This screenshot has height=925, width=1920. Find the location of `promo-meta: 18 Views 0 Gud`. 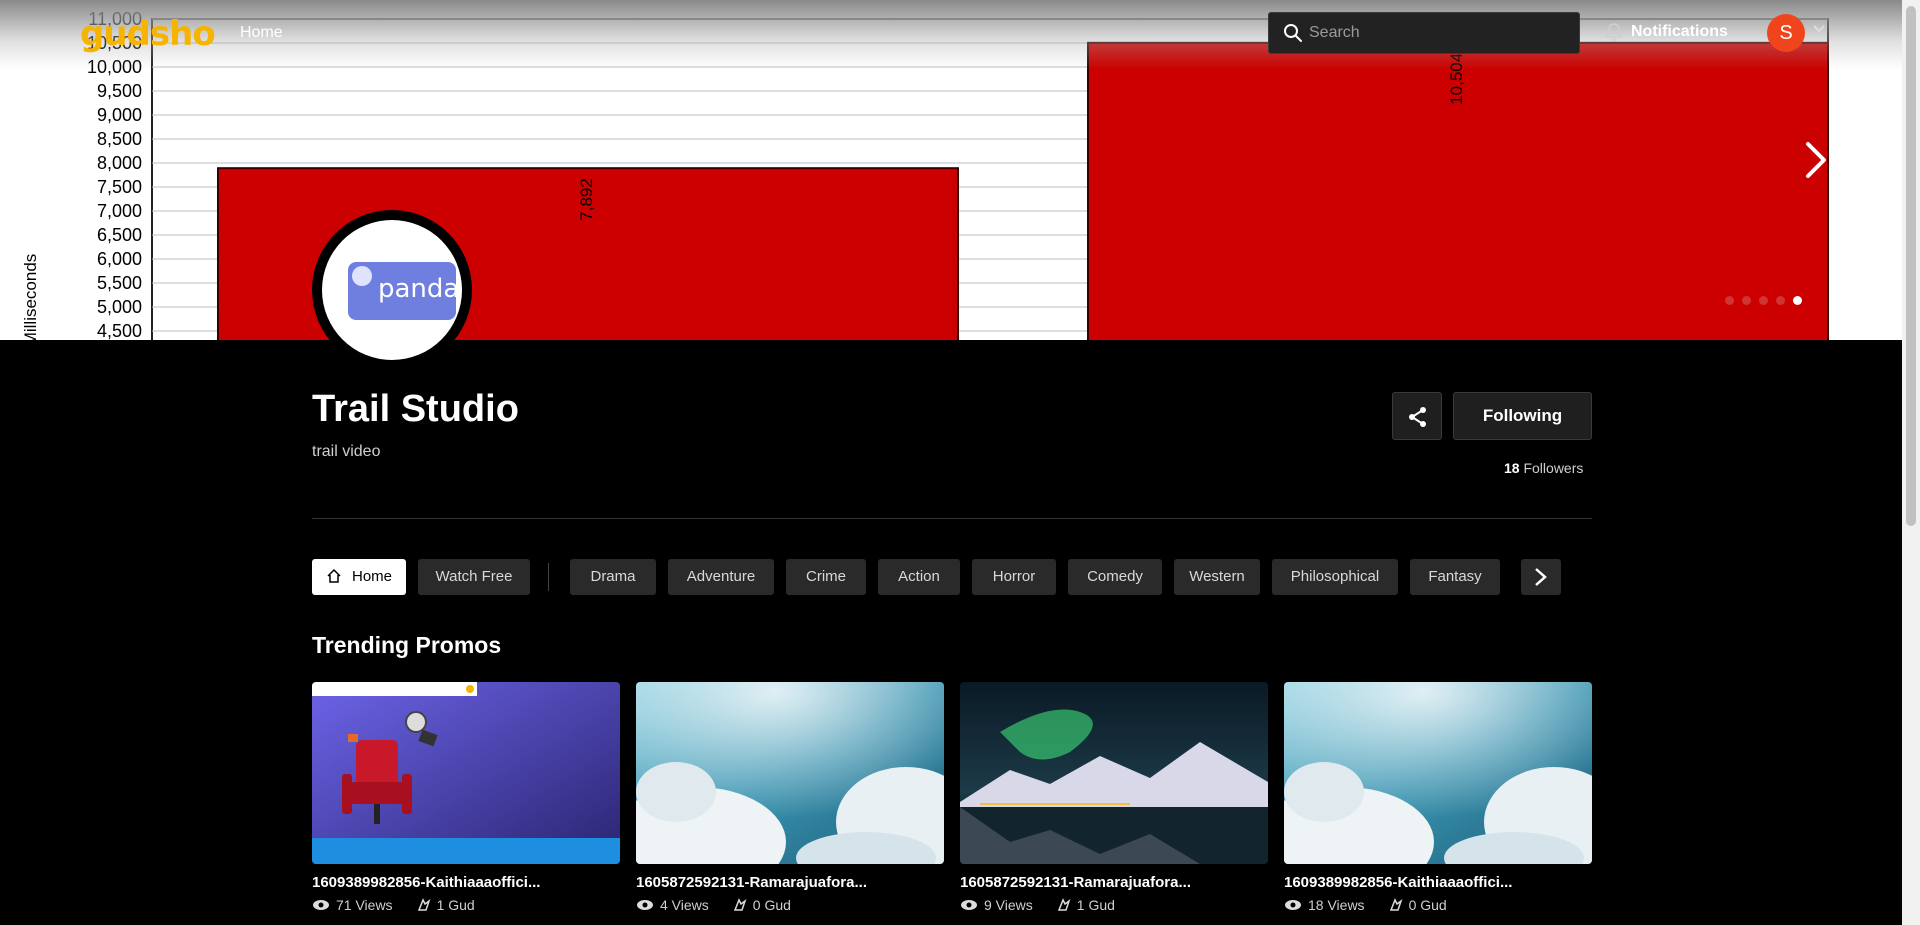

promo-meta: 18 Views 0 Gud is located at coordinates (1438, 905).